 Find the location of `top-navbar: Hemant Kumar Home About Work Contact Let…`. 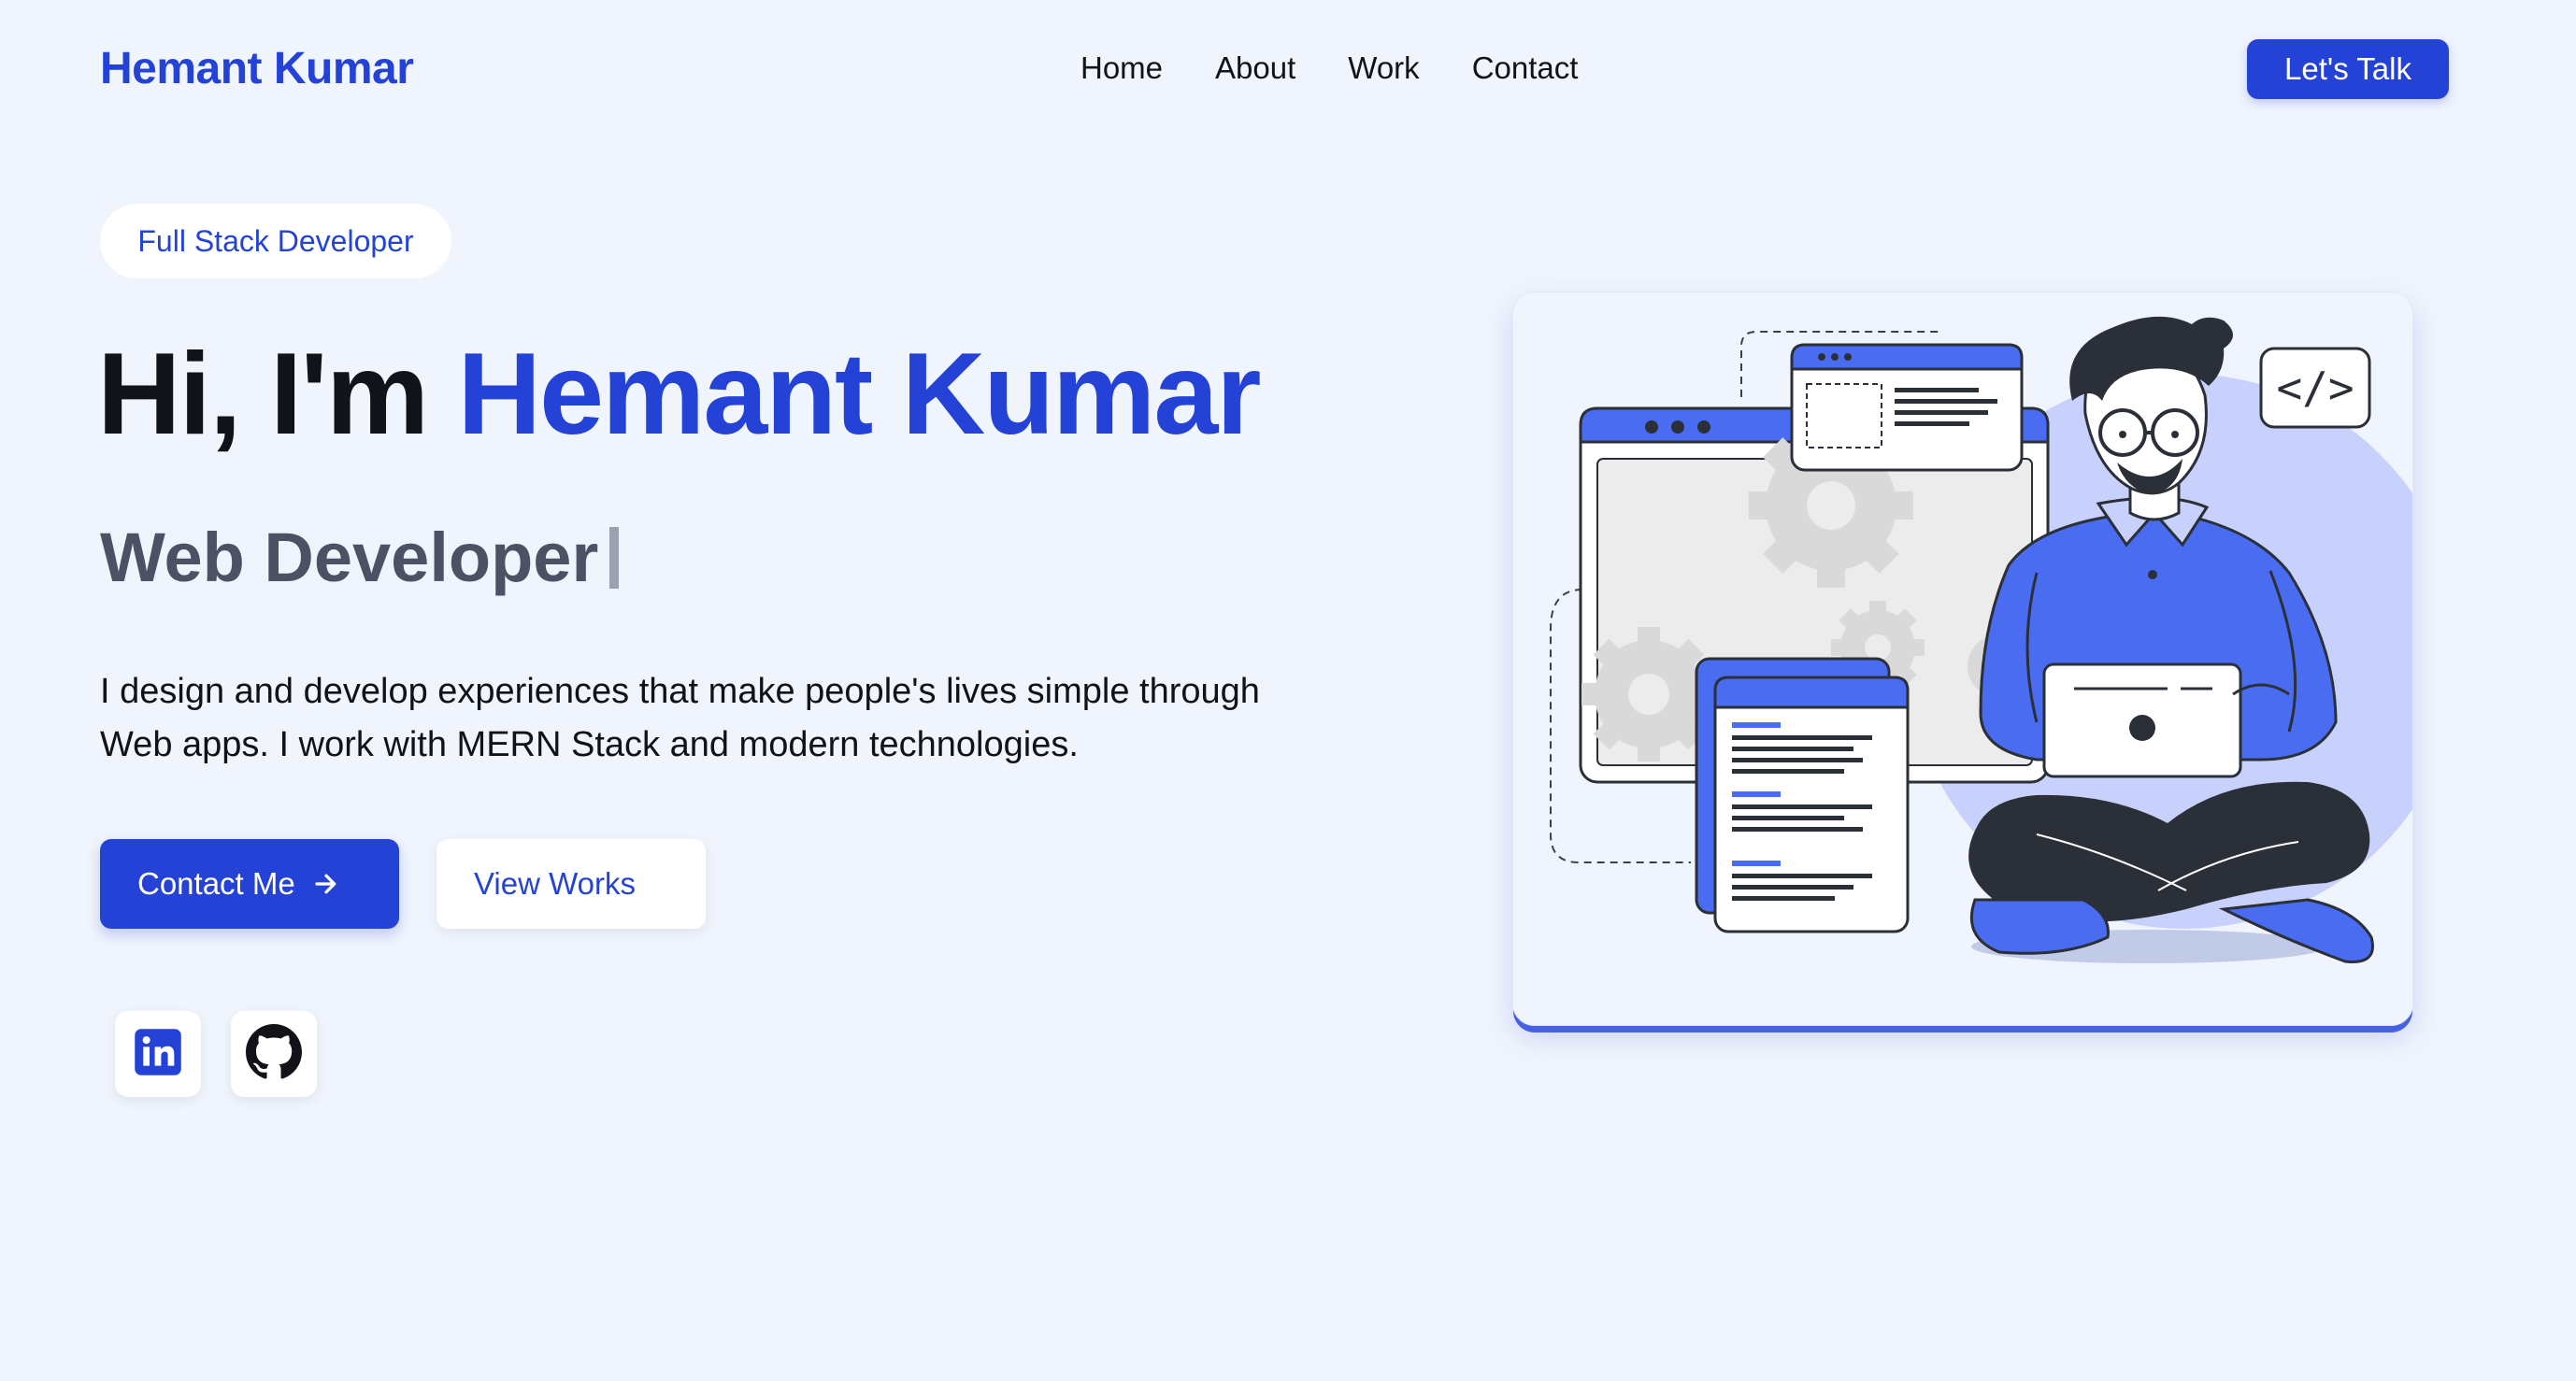

top-navbar: Hemant Kumar Home About Work Contact Let… is located at coordinates (1288, 70).